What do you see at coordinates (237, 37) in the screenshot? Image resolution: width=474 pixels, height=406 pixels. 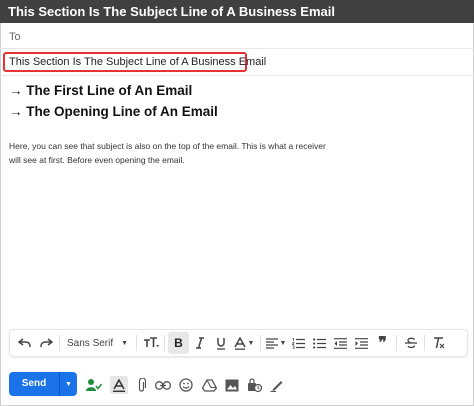 I see `to-field: To` at bounding box center [237, 37].